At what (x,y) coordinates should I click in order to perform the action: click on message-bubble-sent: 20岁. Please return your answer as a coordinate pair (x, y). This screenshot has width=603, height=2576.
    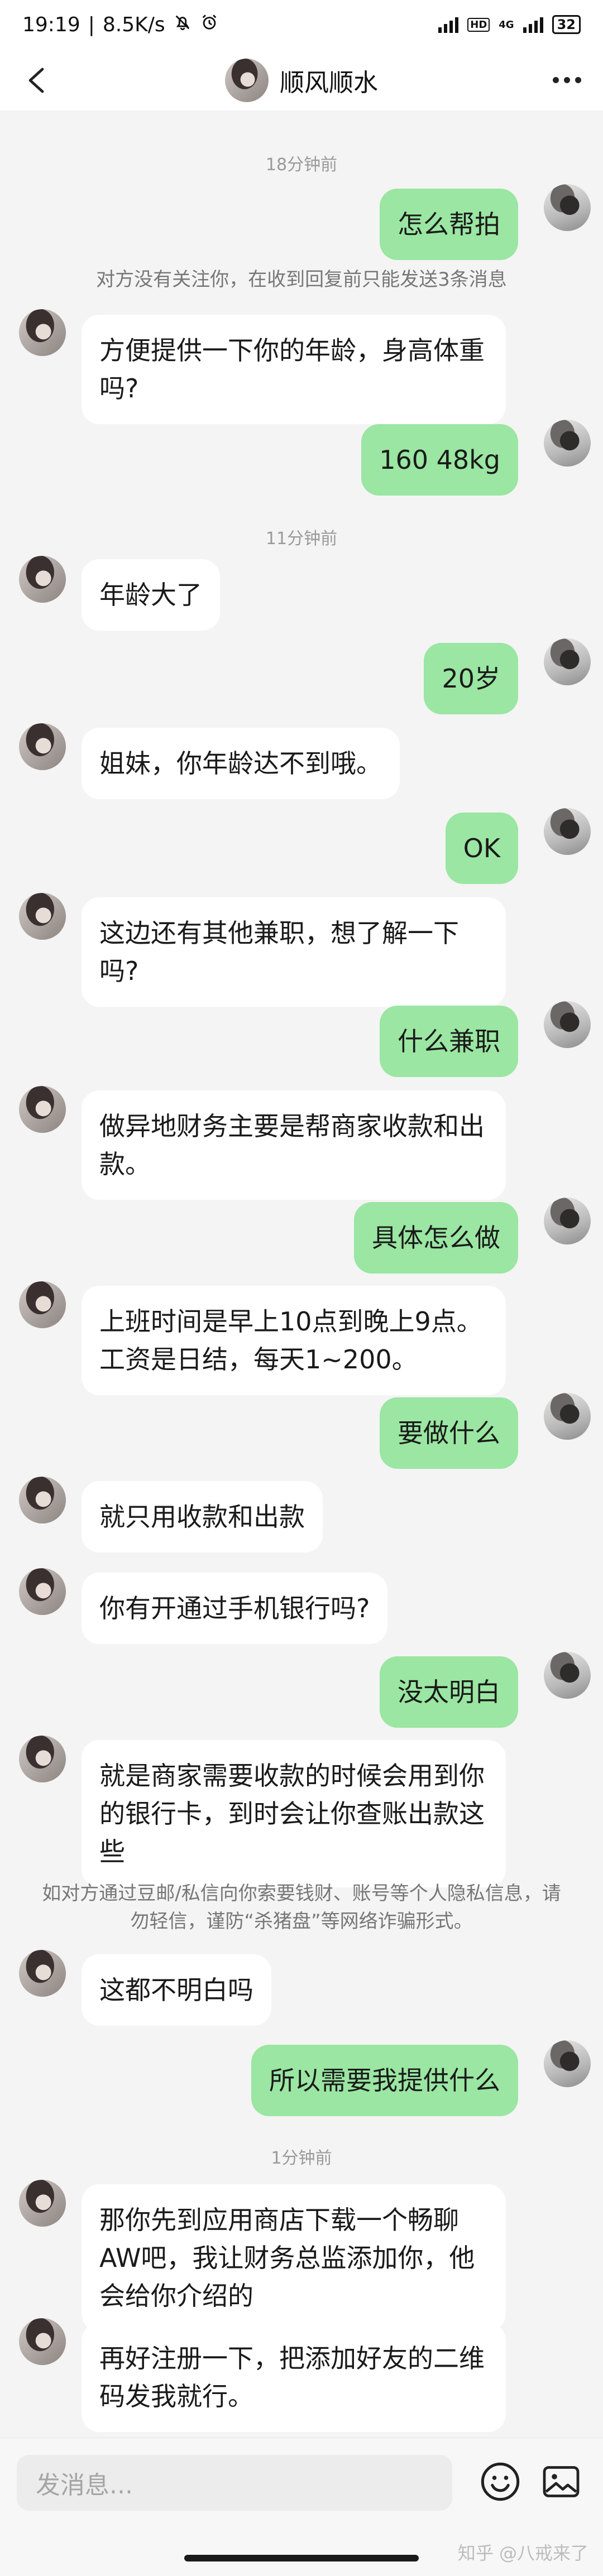
    Looking at the image, I should click on (471, 678).